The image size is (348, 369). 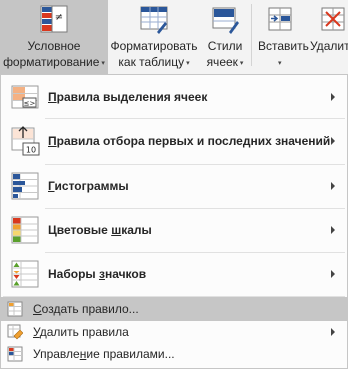 I want to click on cell-styles-label: Стили ячеек ▾, so click(x=225, y=54).